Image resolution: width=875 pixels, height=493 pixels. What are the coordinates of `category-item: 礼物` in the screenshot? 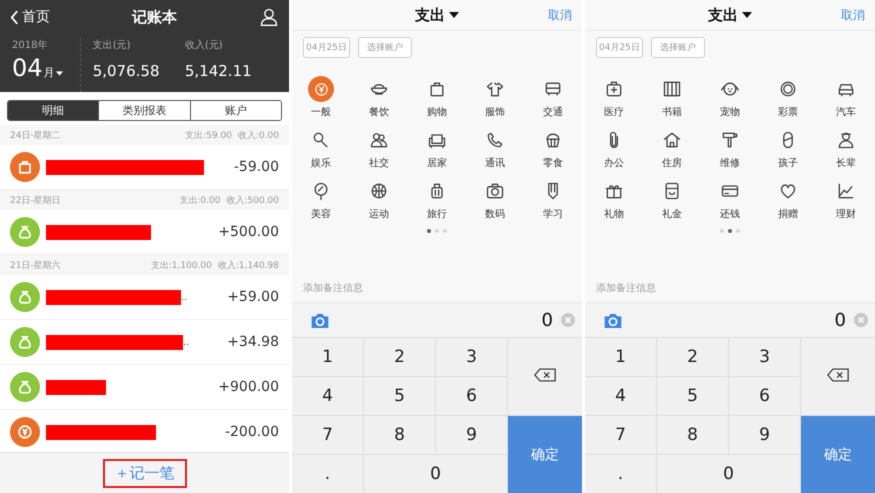 It's located at (614, 199).